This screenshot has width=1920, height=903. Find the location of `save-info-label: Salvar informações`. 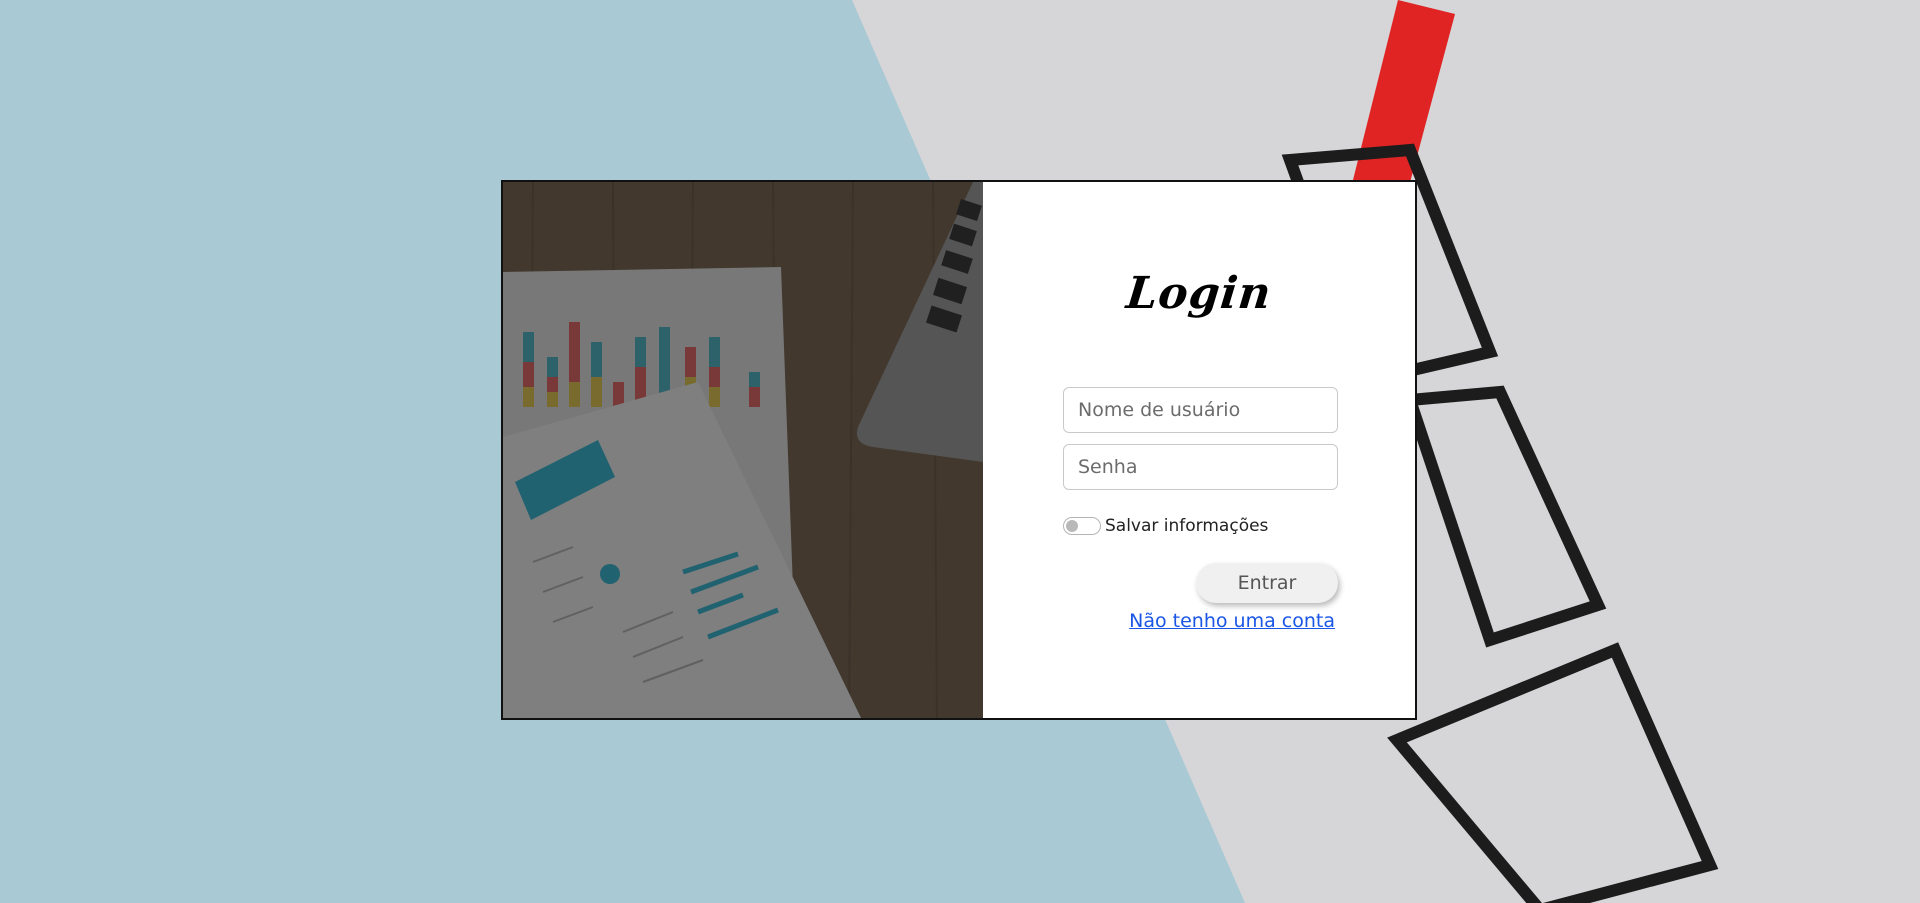

save-info-label: Salvar informações is located at coordinates (1187, 526).